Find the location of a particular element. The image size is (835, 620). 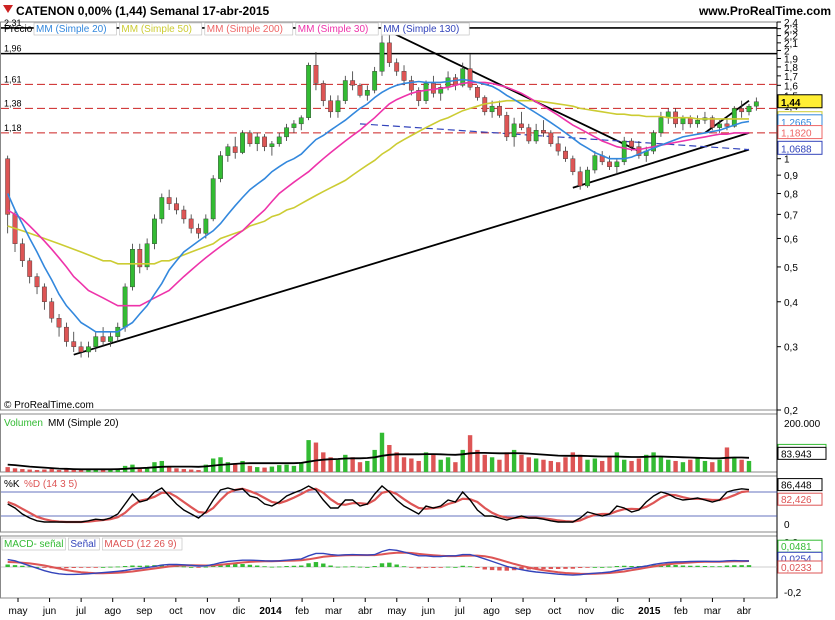

x-tick-label: may is located at coordinates (396, 611).